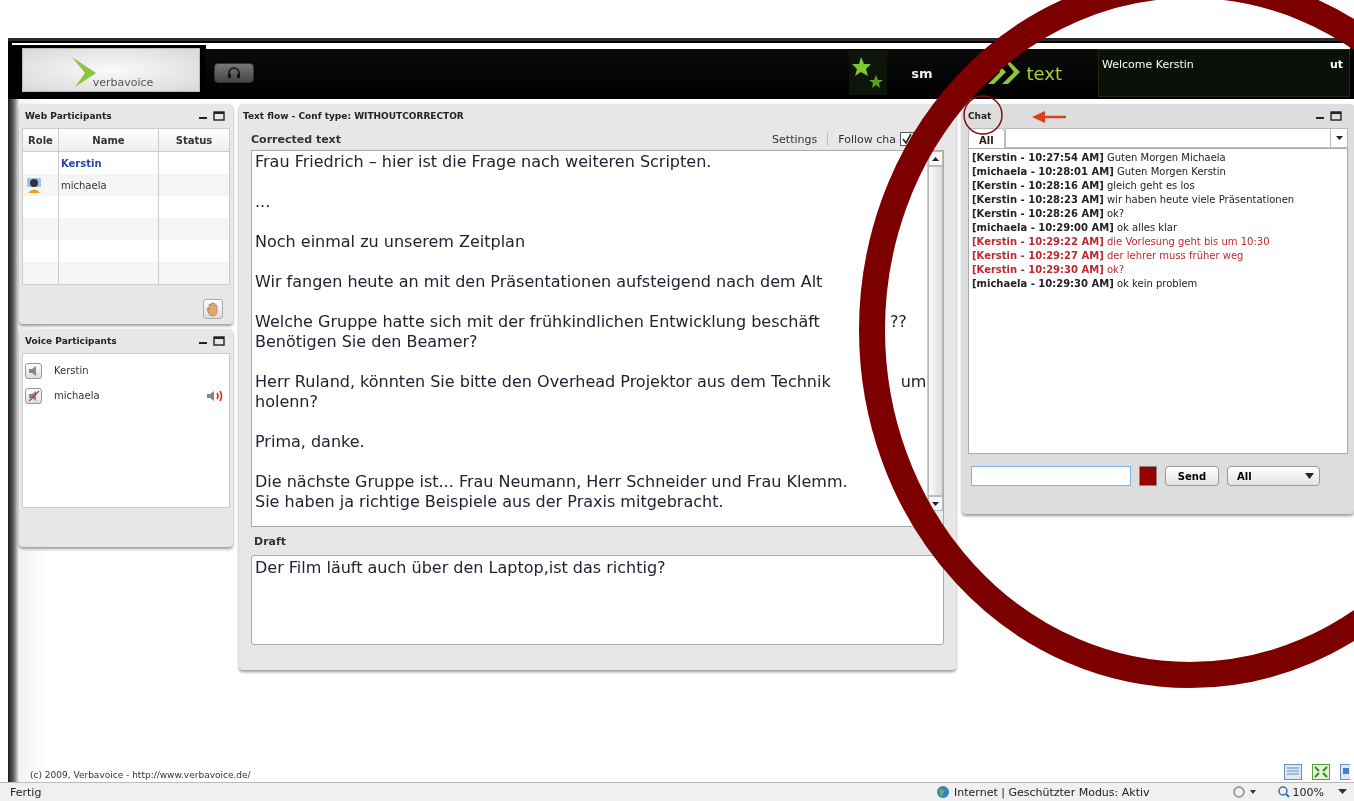 The image size is (1354, 801). What do you see at coordinates (898, 321) in the screenshot?
I see `text-fragment: ??` at bounding box center [898, 321].